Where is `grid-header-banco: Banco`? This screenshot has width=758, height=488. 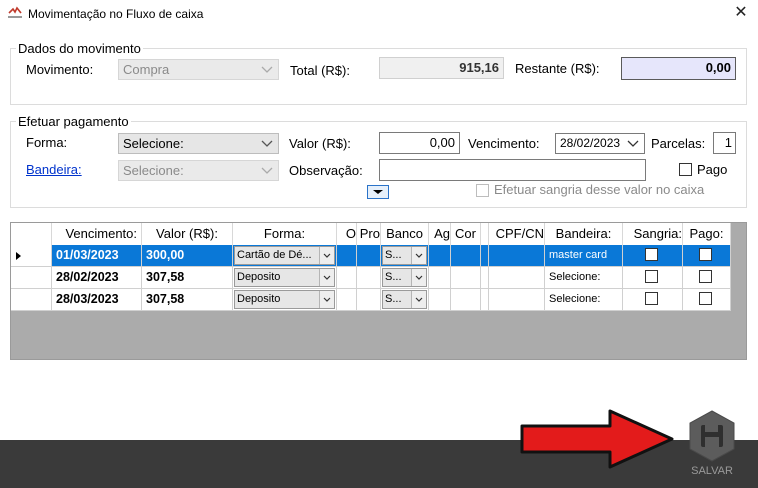
grid-header-banco: Banco is located at coordinates (405, 234).